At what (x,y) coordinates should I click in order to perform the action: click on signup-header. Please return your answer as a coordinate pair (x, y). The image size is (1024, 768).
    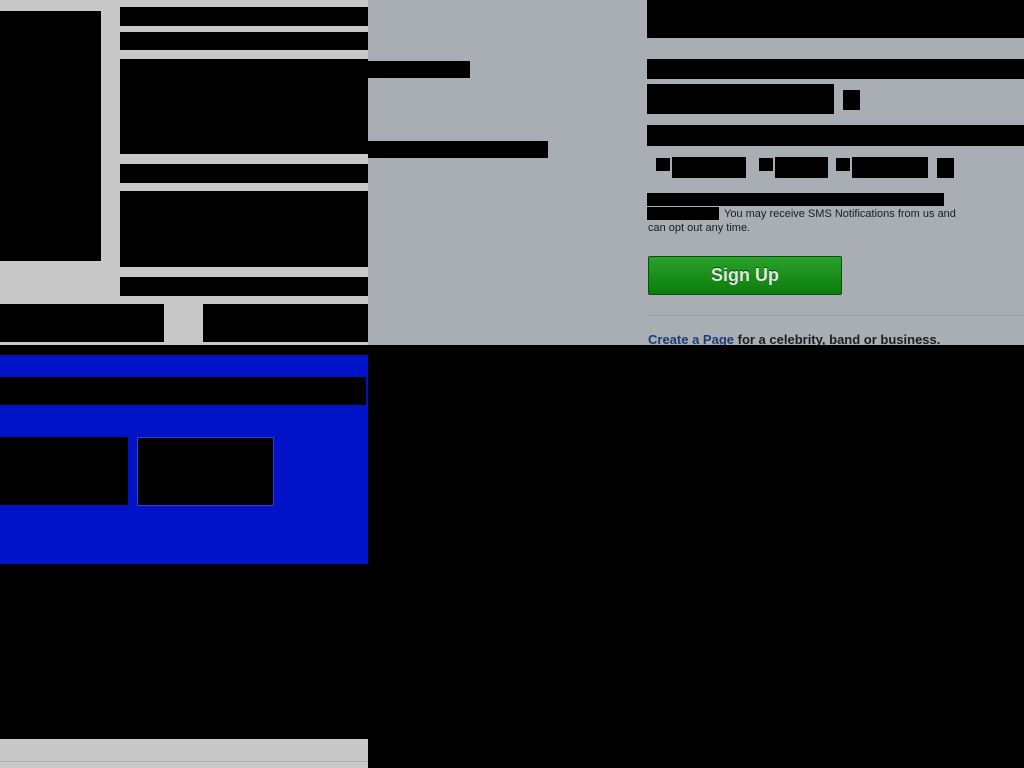
    Looking at the image, I should click on (835, 19).